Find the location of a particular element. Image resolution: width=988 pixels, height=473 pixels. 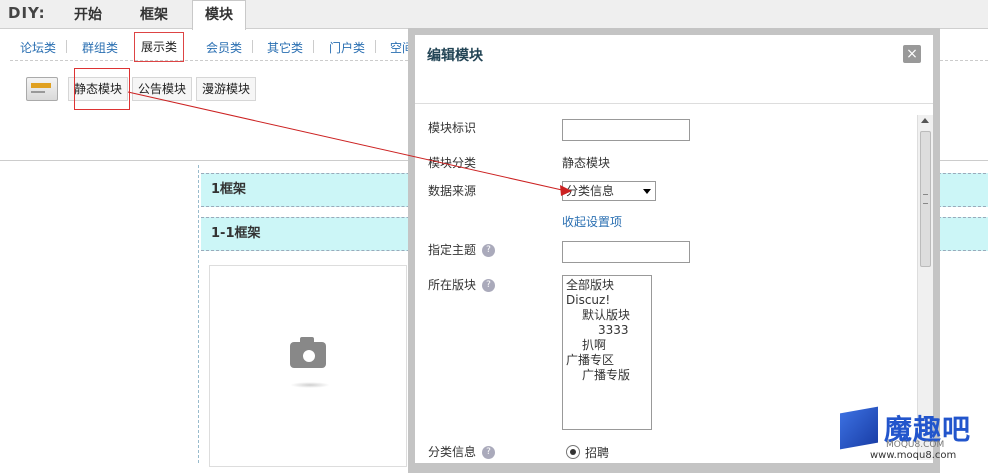

dialog-title: 编辑模块 is located at coordinates (455, 56).